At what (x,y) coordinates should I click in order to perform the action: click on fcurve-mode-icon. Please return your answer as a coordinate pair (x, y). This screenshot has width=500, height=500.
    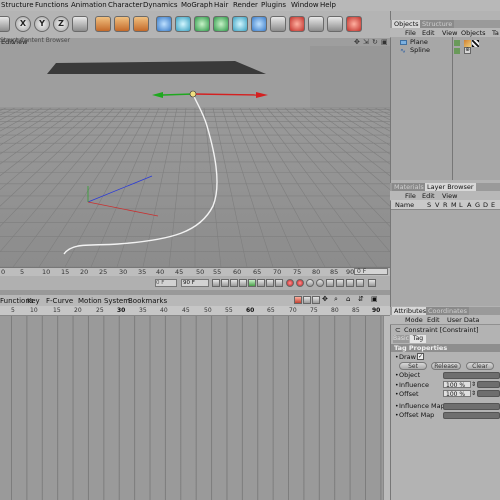
    Looking at the image, I should click on (307, 300).